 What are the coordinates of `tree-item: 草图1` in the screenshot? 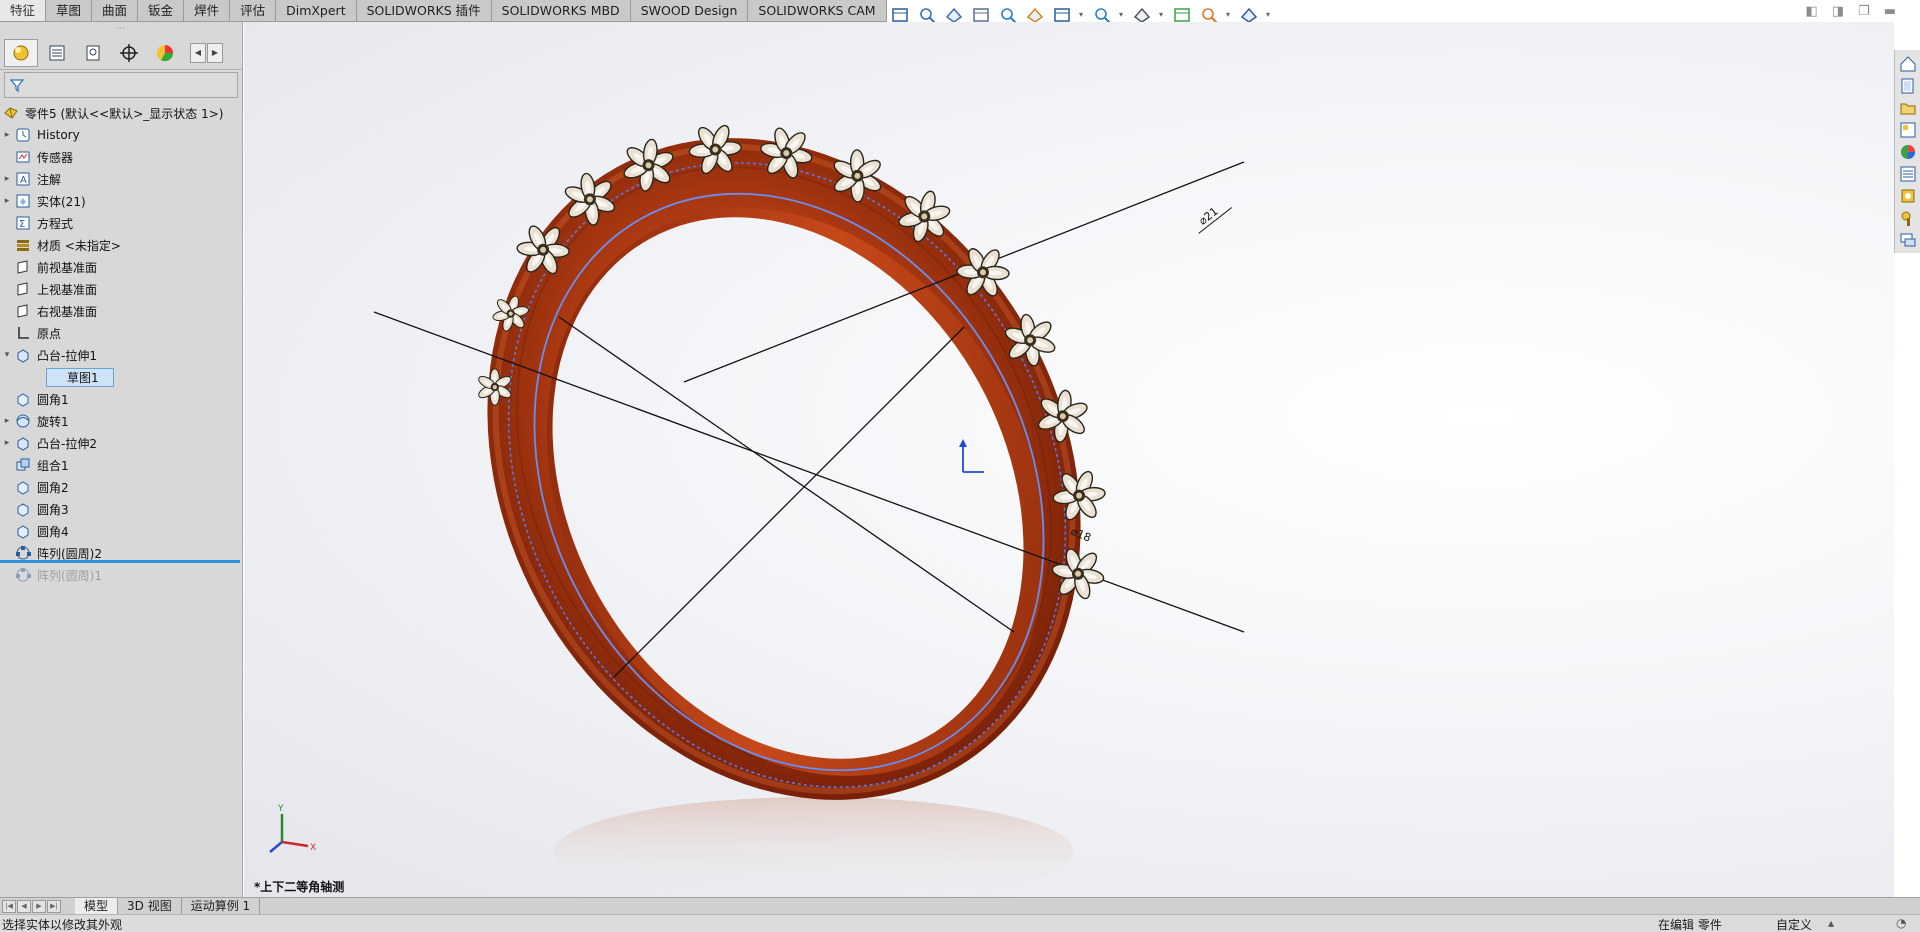 It's located at (121, 377).